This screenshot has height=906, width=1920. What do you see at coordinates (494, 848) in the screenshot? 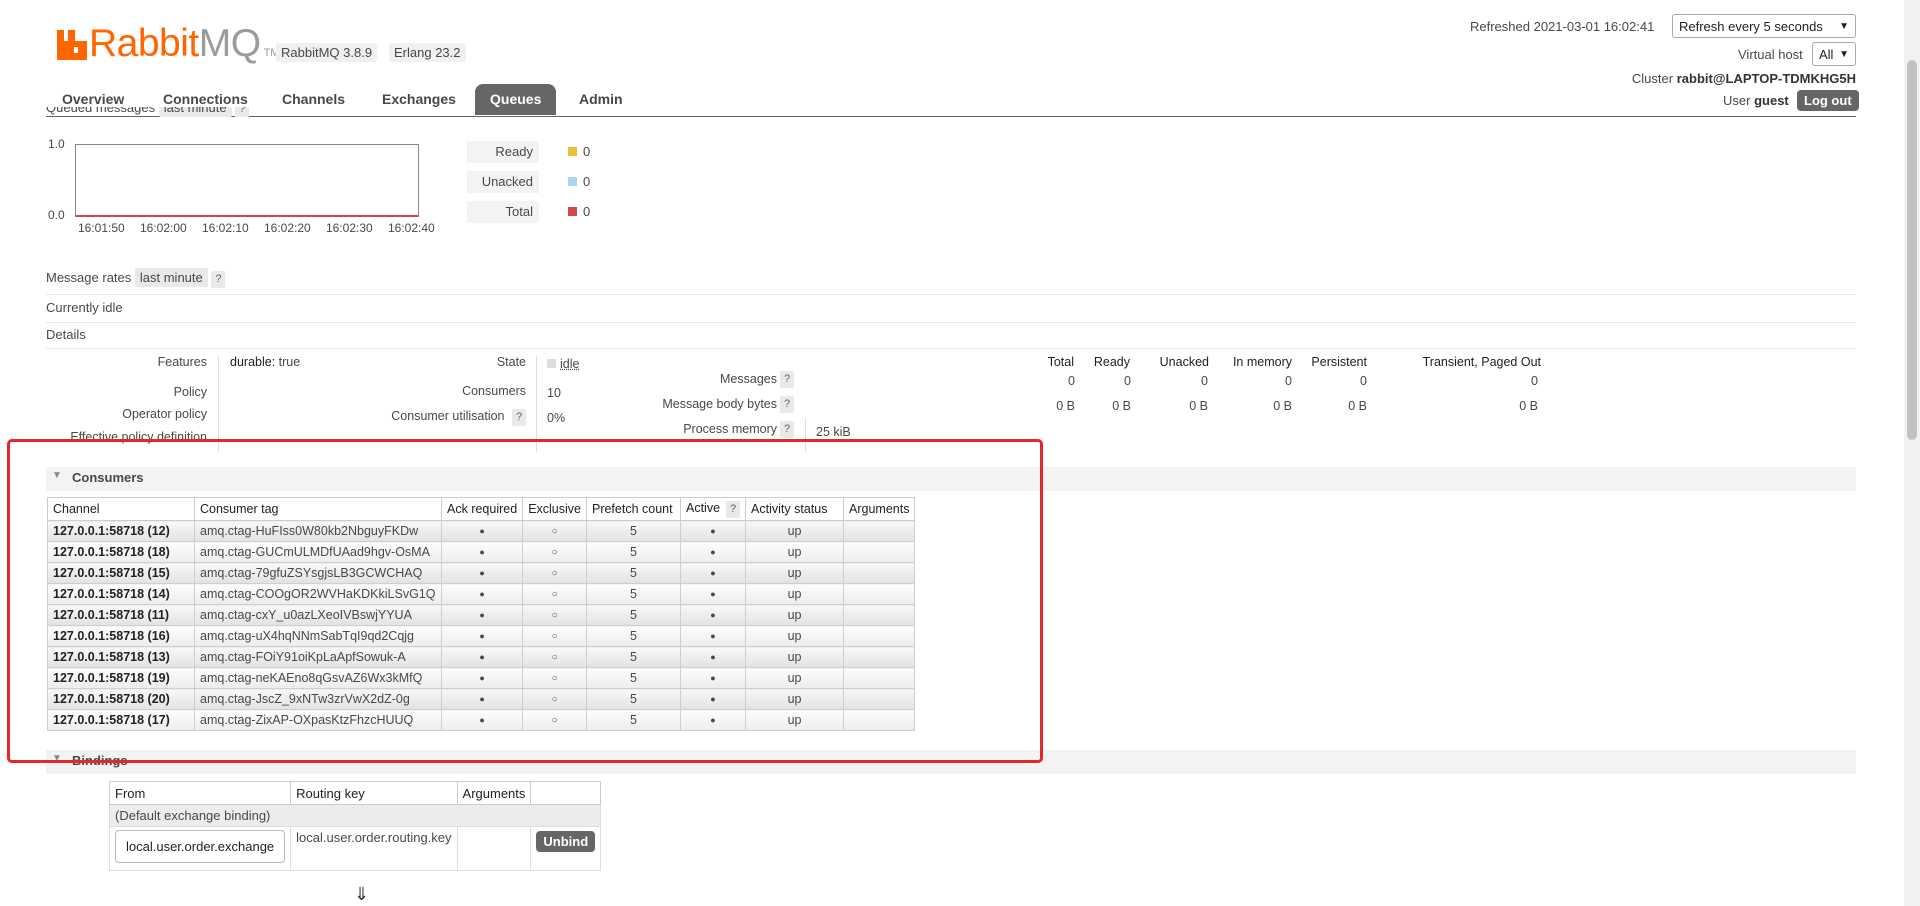
I see `binding-arguments` at bounding box center [494, 848].